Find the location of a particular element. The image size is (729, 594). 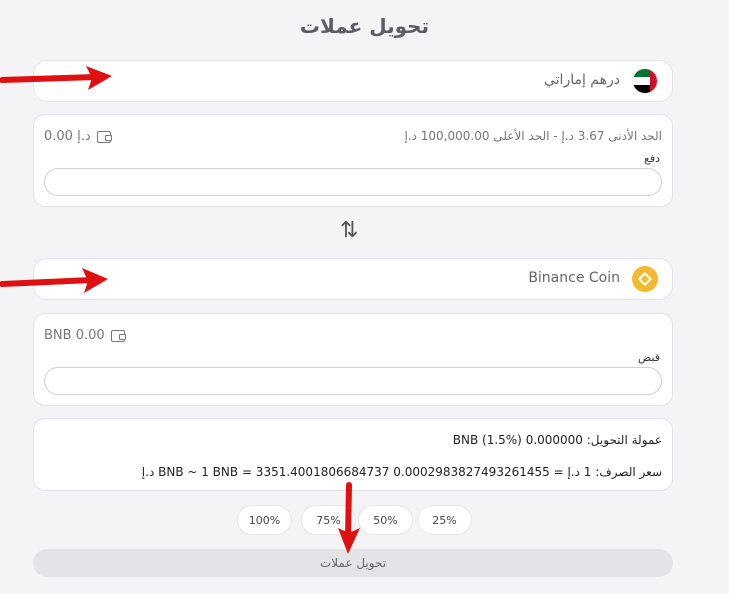

to-currency-label: Binance Coin is located at coordinates (574, 278).